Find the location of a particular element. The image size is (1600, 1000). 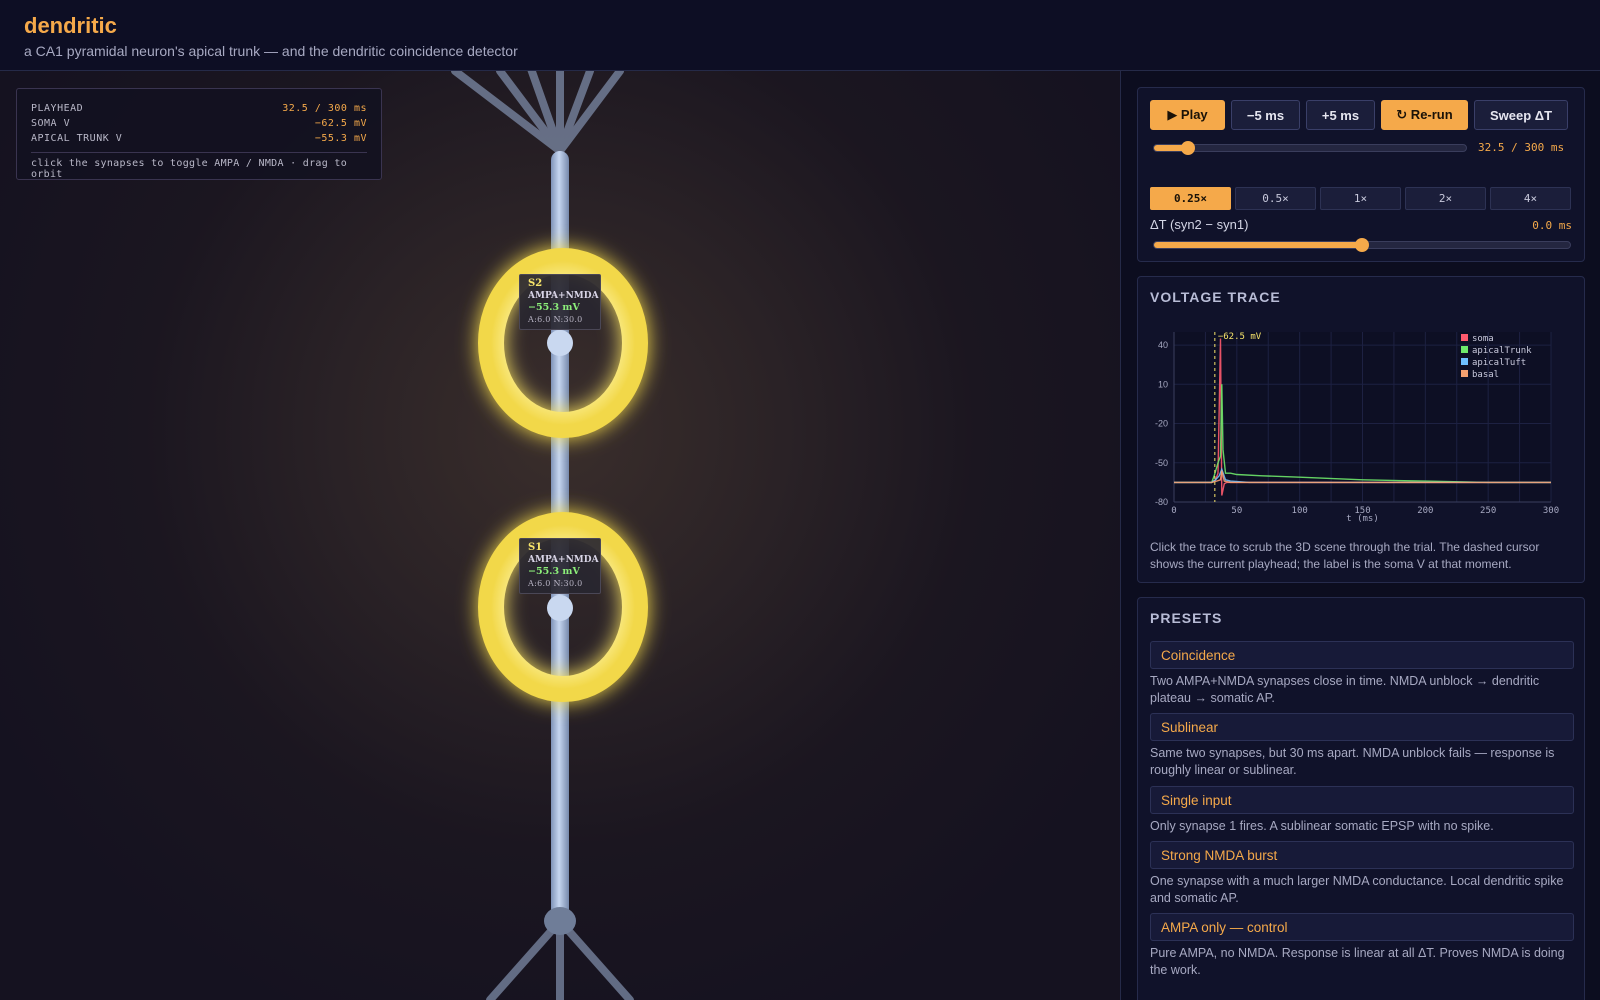

delta-t-slider-fill is located at coordinates (1258, 245).